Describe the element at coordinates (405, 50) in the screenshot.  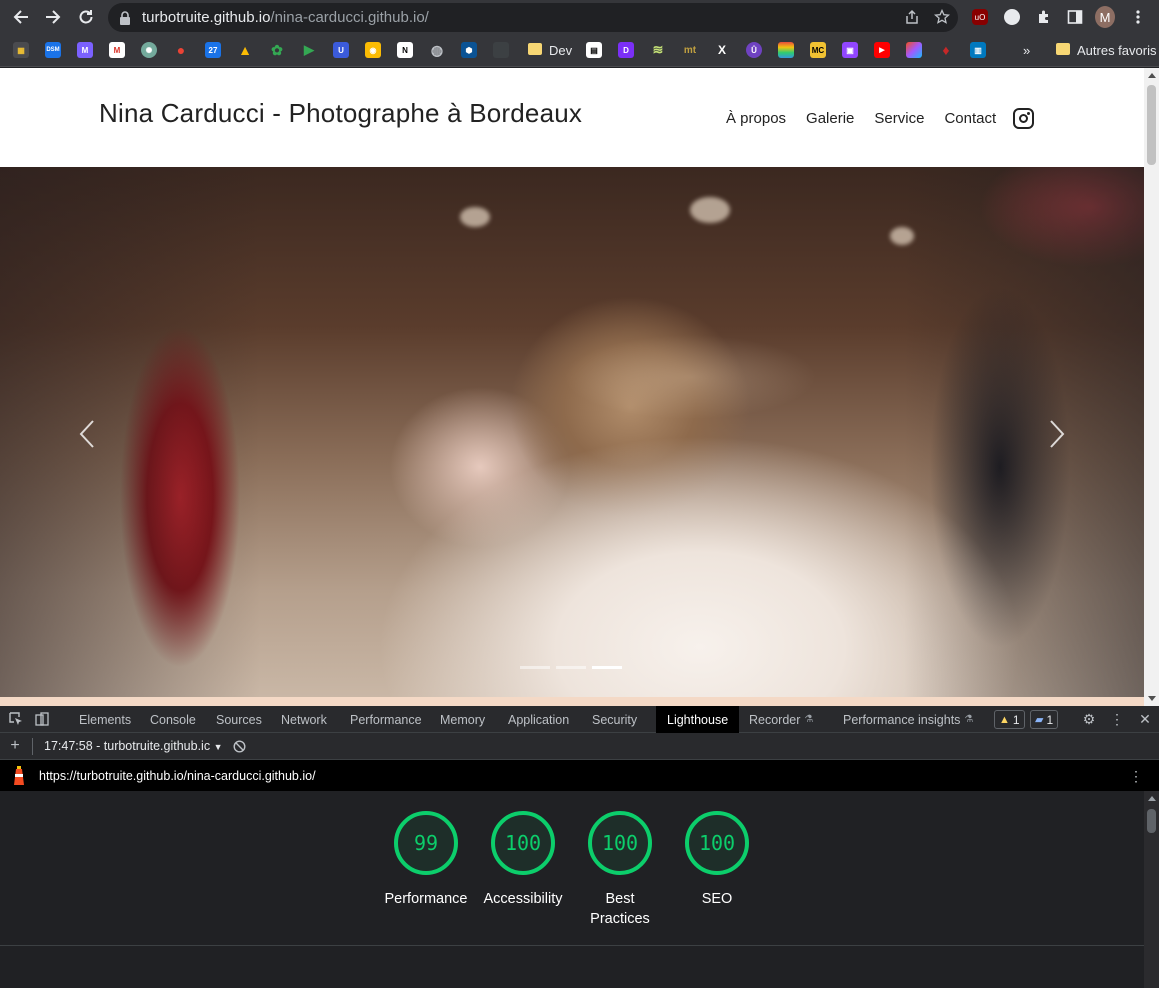
I see `notion-bookmark-icon: N` at that location.